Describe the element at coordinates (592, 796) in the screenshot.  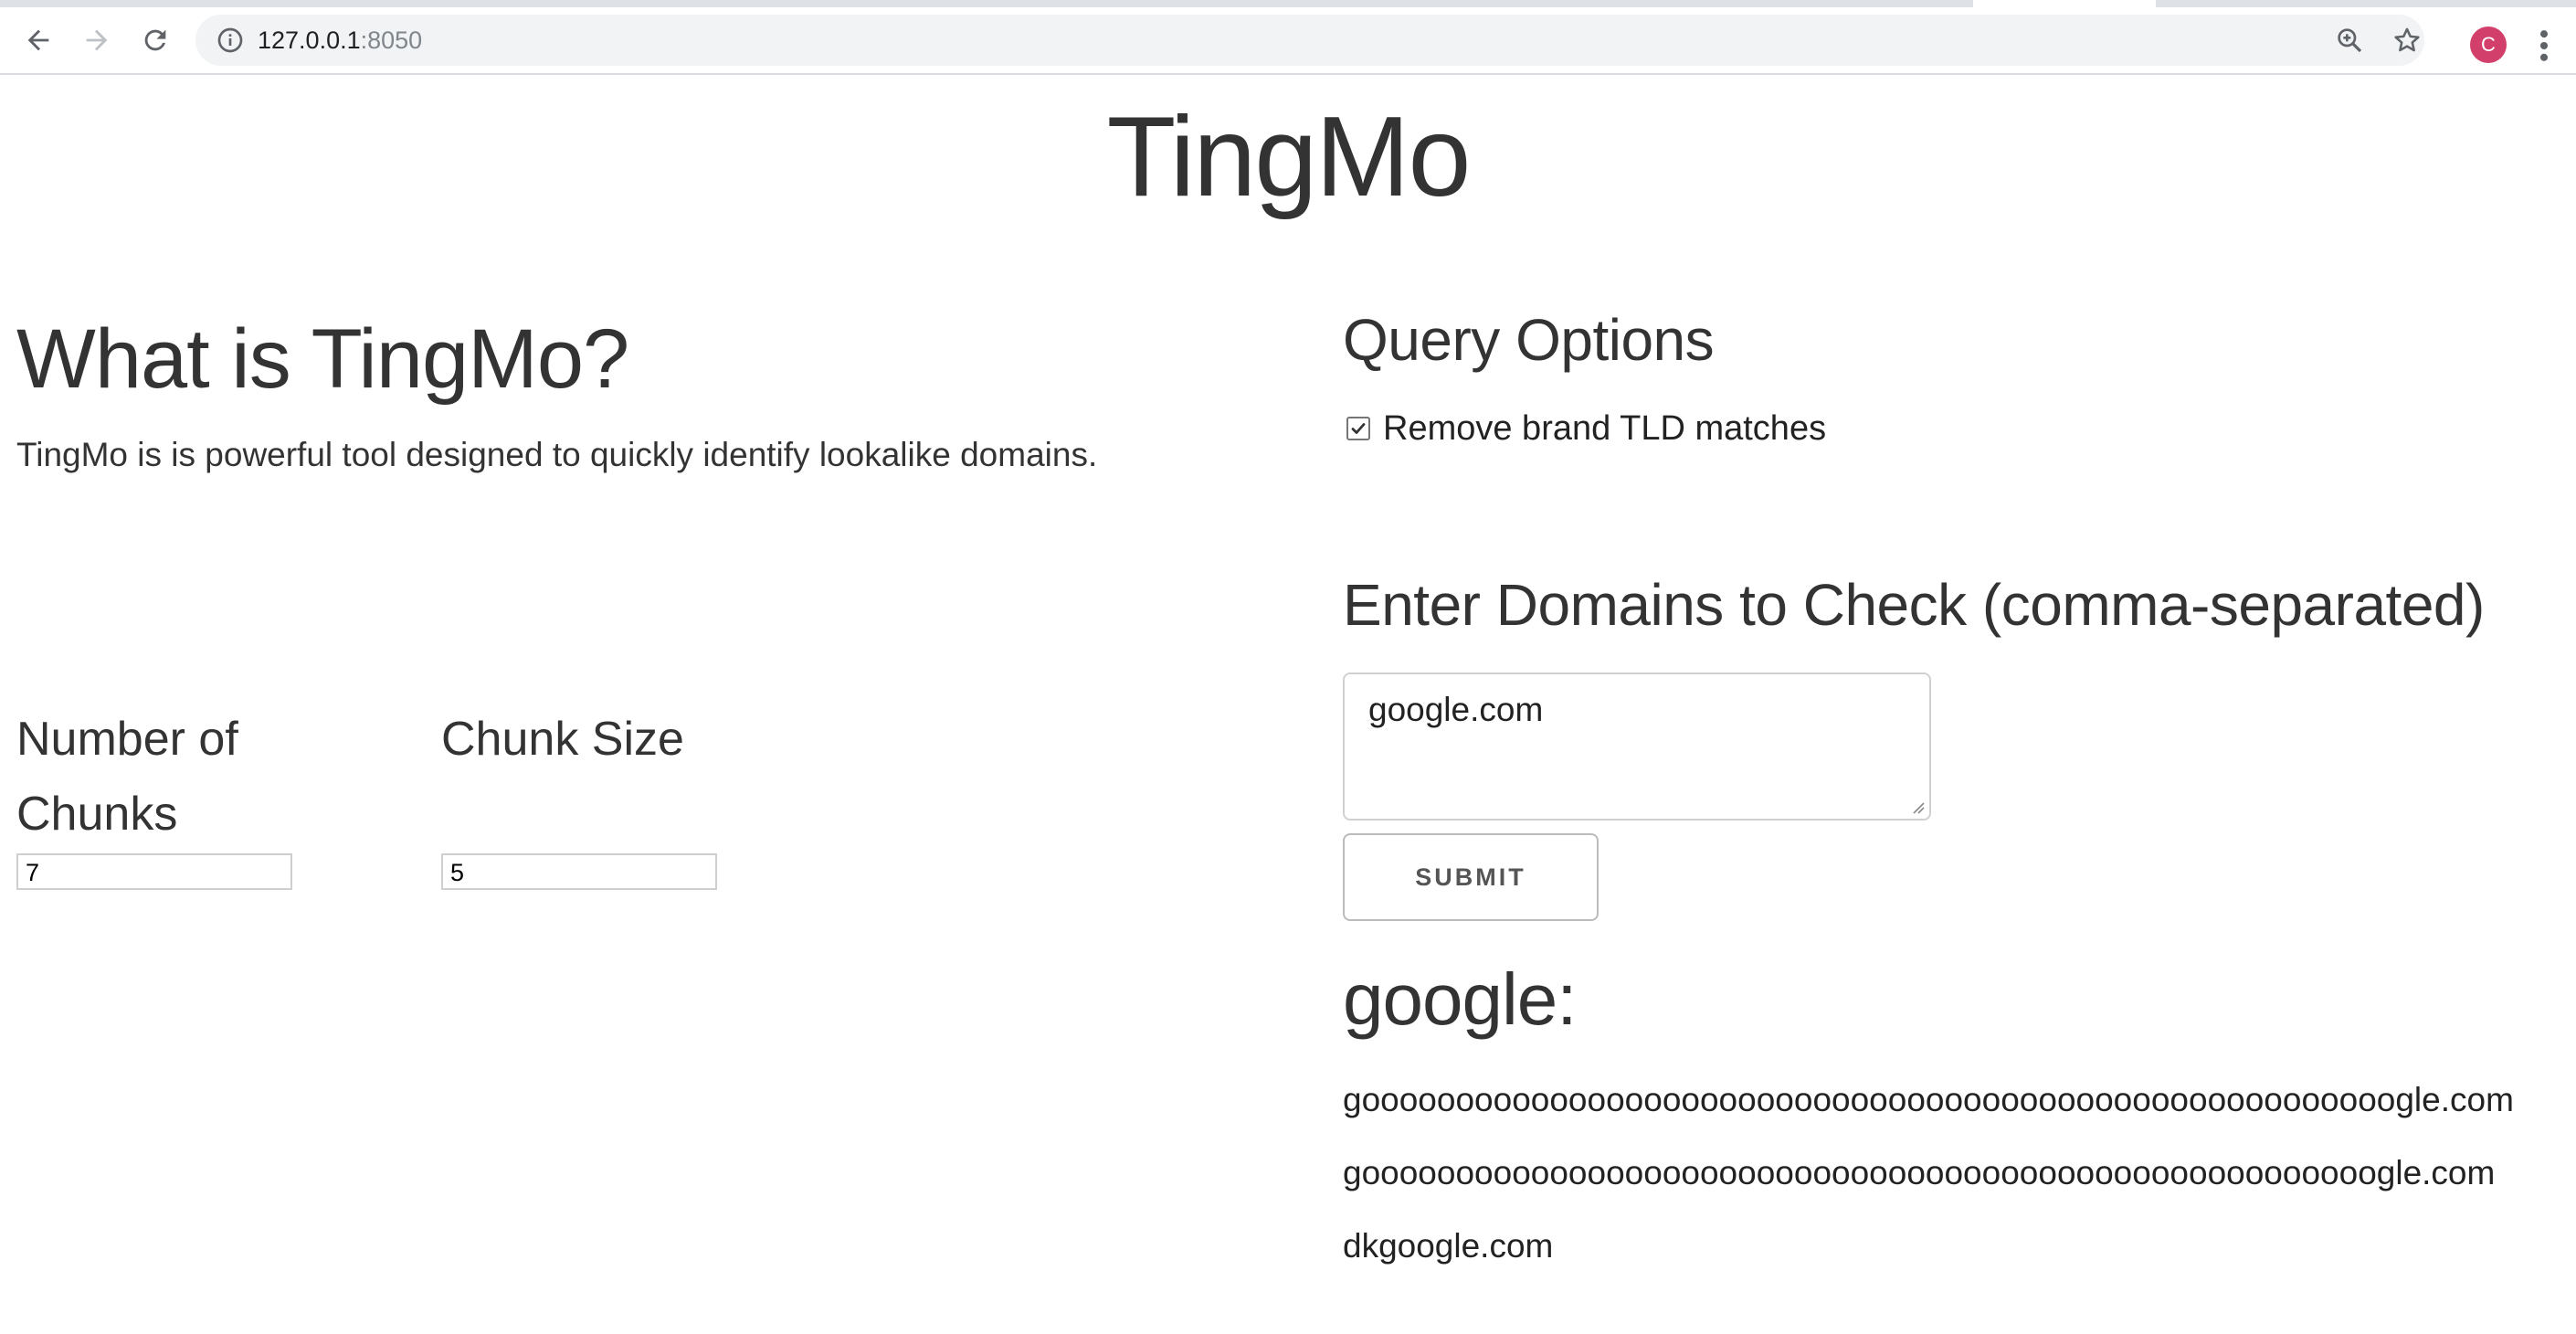
I see `chunk-size-param: Chunk Size 5` at that location.